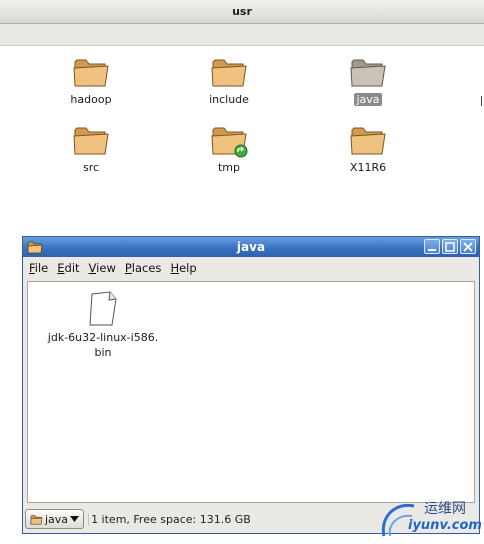 The height and width of the screenshot is (544, 484). What do you see at coordinates (103, 308) in the screenshot?
I see `document-icon` at bounding box center [103, 308].